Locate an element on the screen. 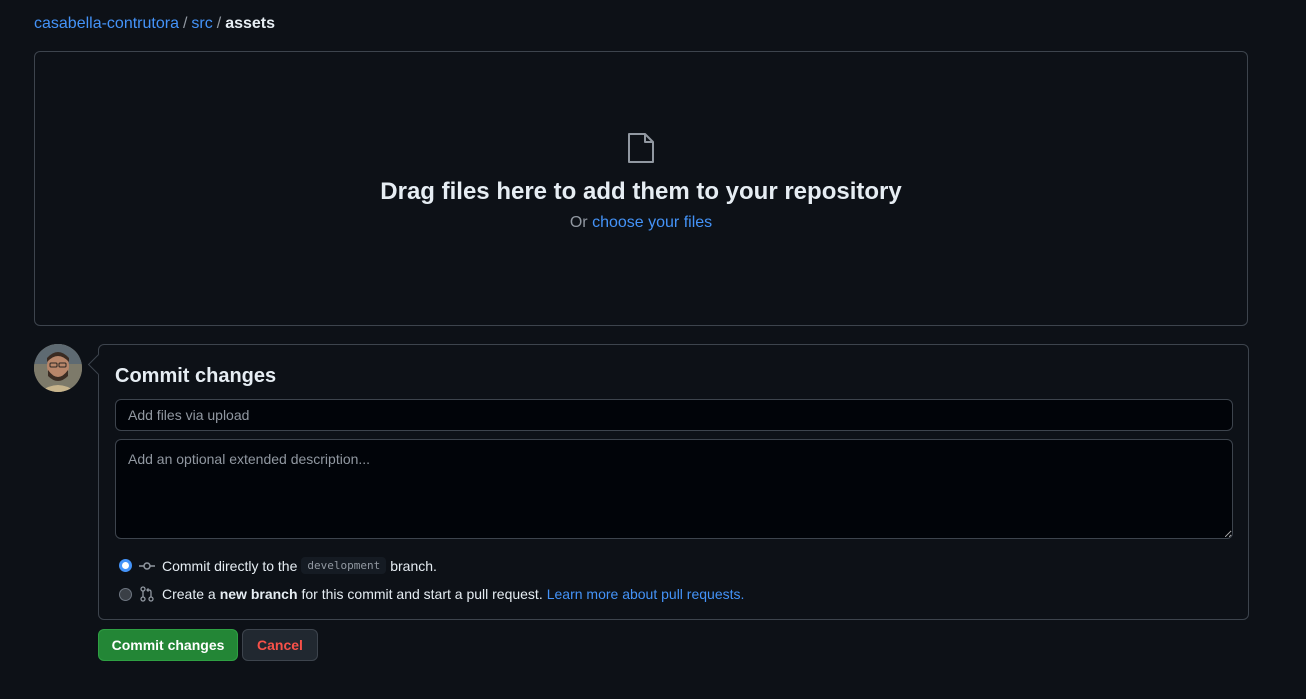 This screenshot has height=699, width=1306. git-commit-icon is located at coordinates (147, 565).